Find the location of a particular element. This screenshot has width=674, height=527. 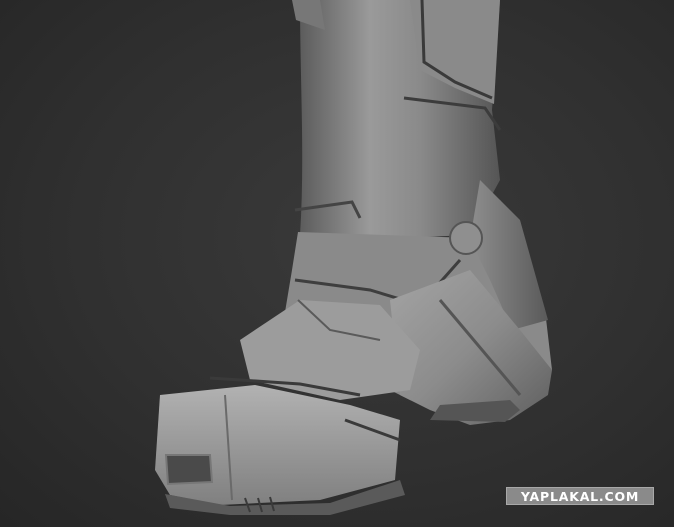

toe-cap is located at coordinates (277, 445).